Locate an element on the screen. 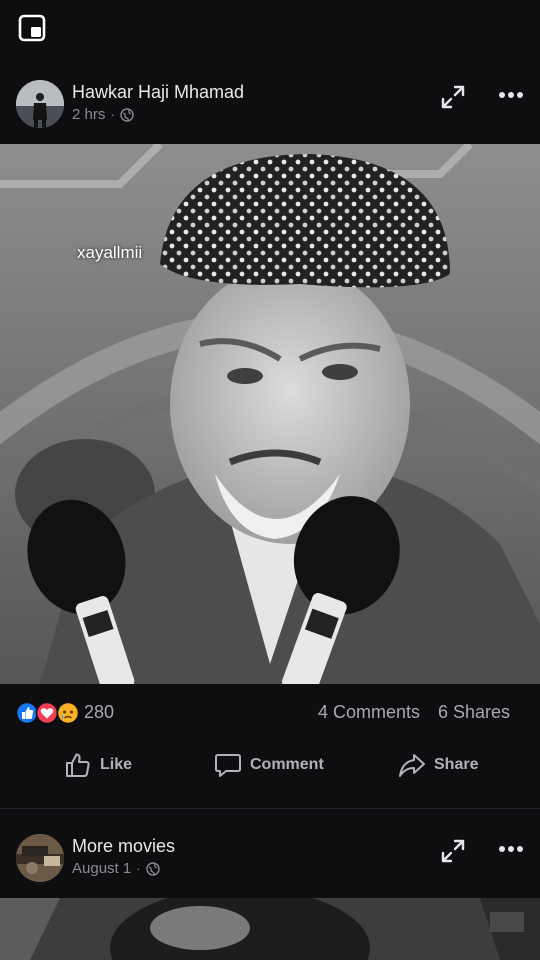 This screenshot has width=540, height=960. like-reaction-icon is located at coordinates (27, 713).